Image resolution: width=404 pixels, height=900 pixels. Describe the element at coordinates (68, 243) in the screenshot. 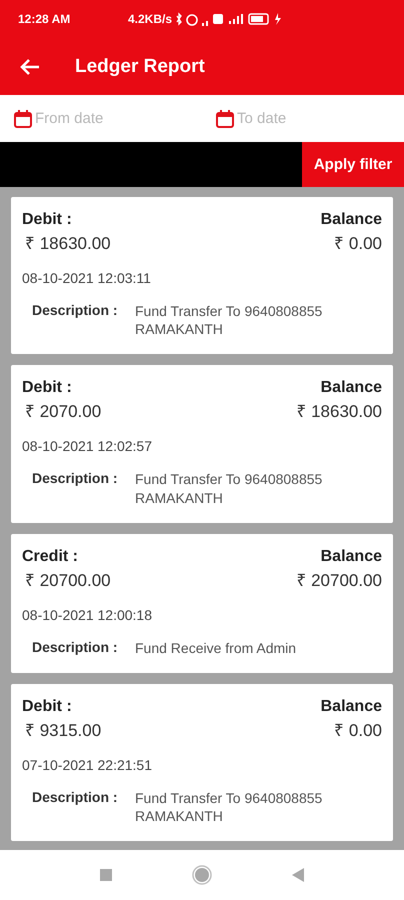

I see `entry-amount: ₹ 18630.00` at that location.